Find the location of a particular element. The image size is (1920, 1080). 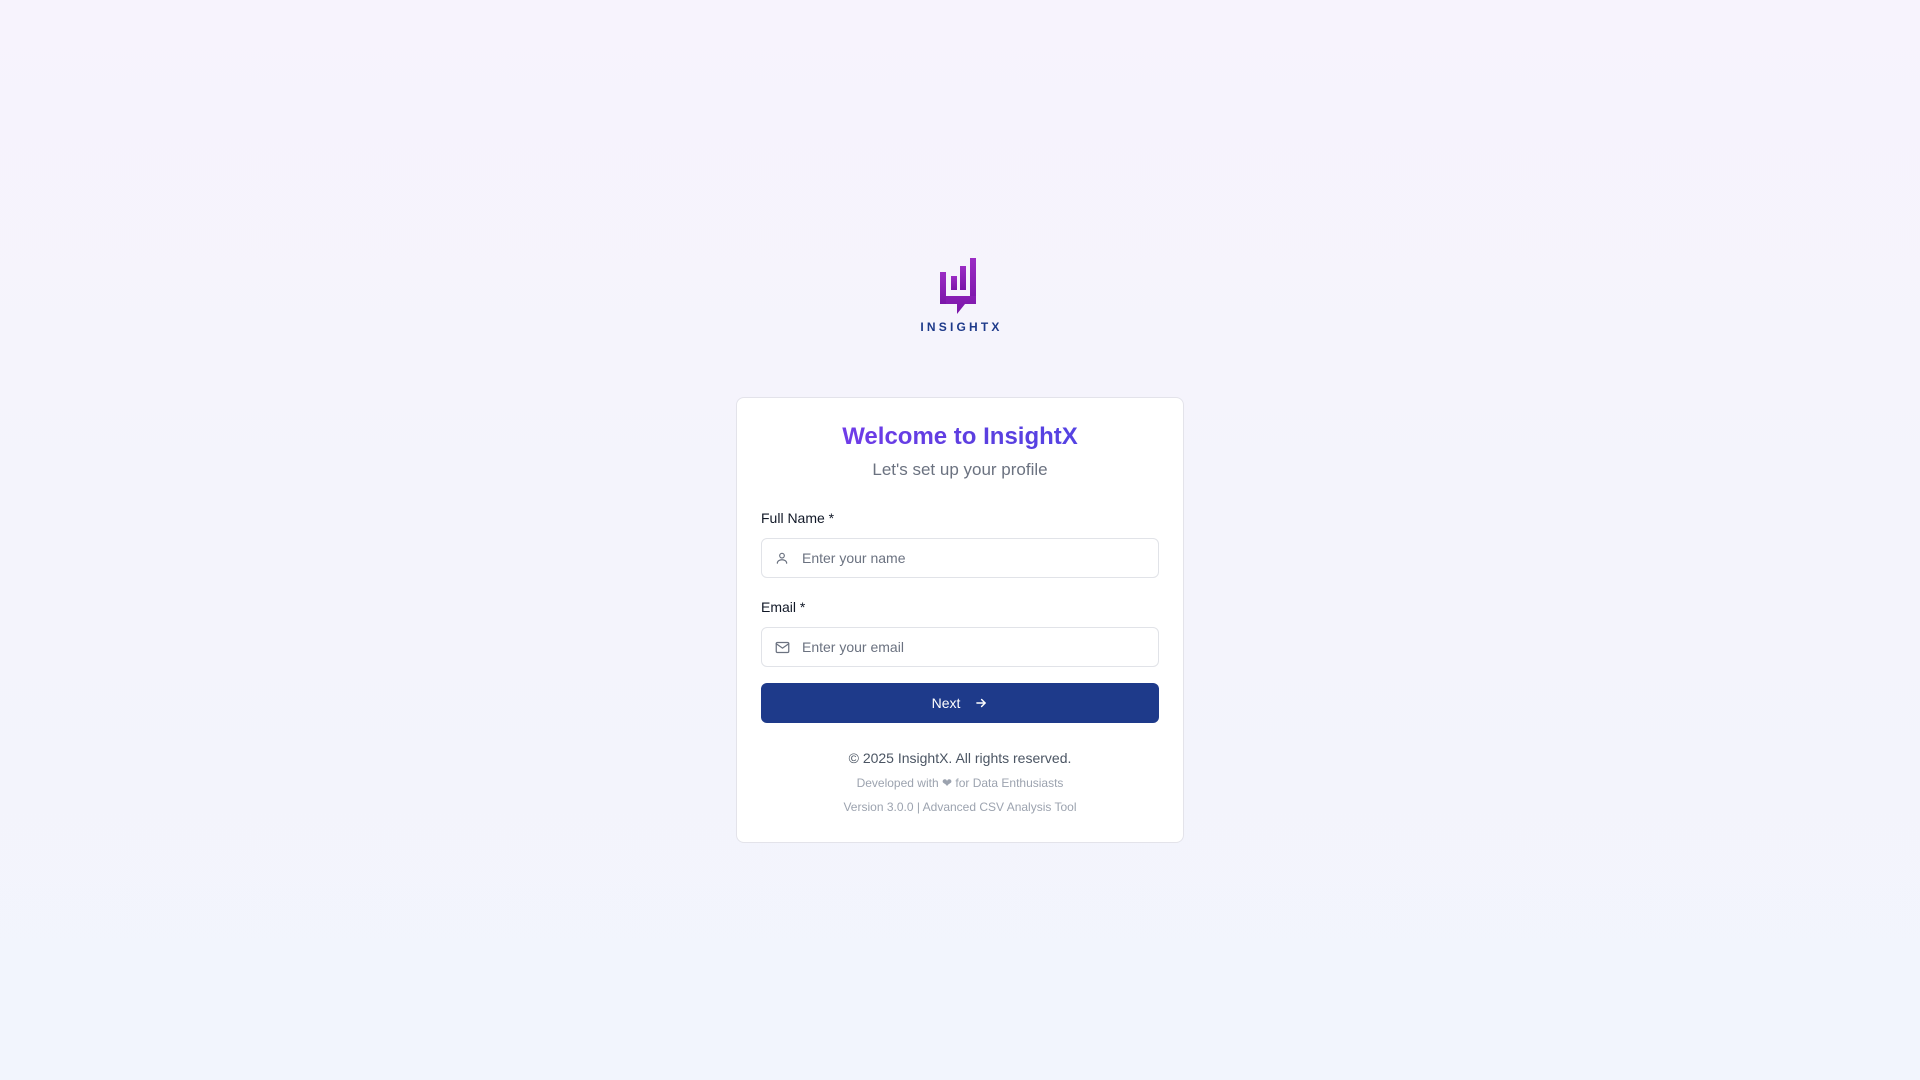

next-button: Next is located at coordinates (960, 703).